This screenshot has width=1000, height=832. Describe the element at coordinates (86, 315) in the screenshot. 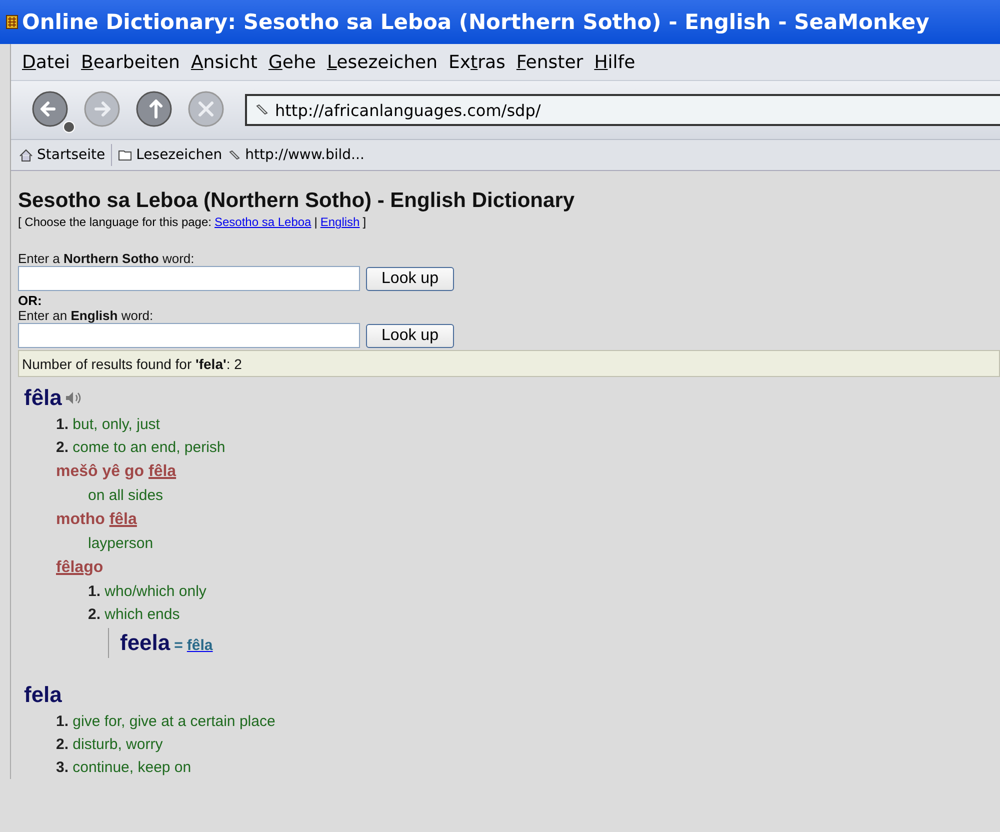

I see `field-label: Enter an English word:` at that location.